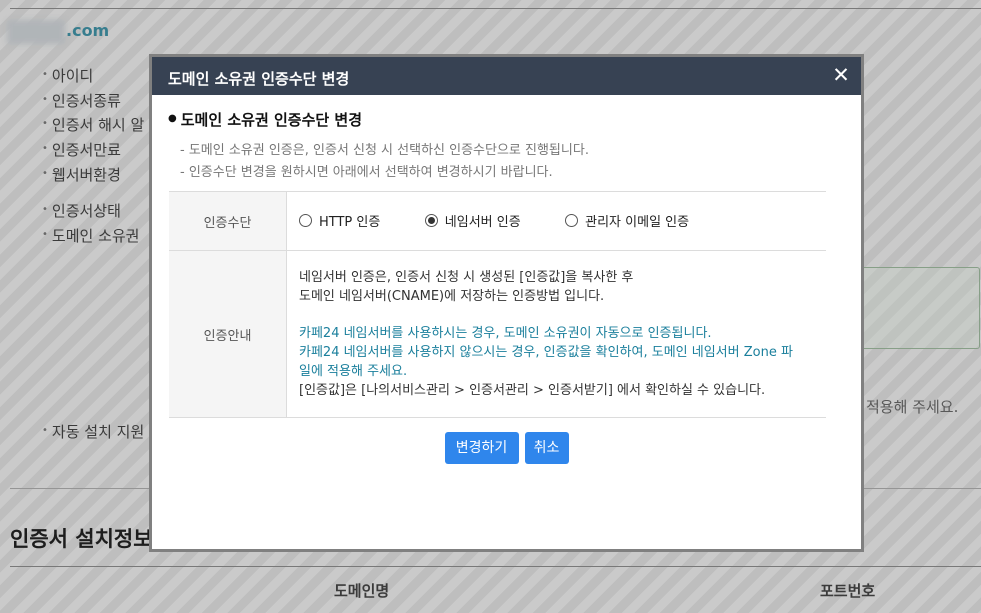 The width and height of the screenshot is (981, 613). I want to click on method-options: HTTP 인증 네임서버 인증 관리자 이메일 인증, so click(556, 221).